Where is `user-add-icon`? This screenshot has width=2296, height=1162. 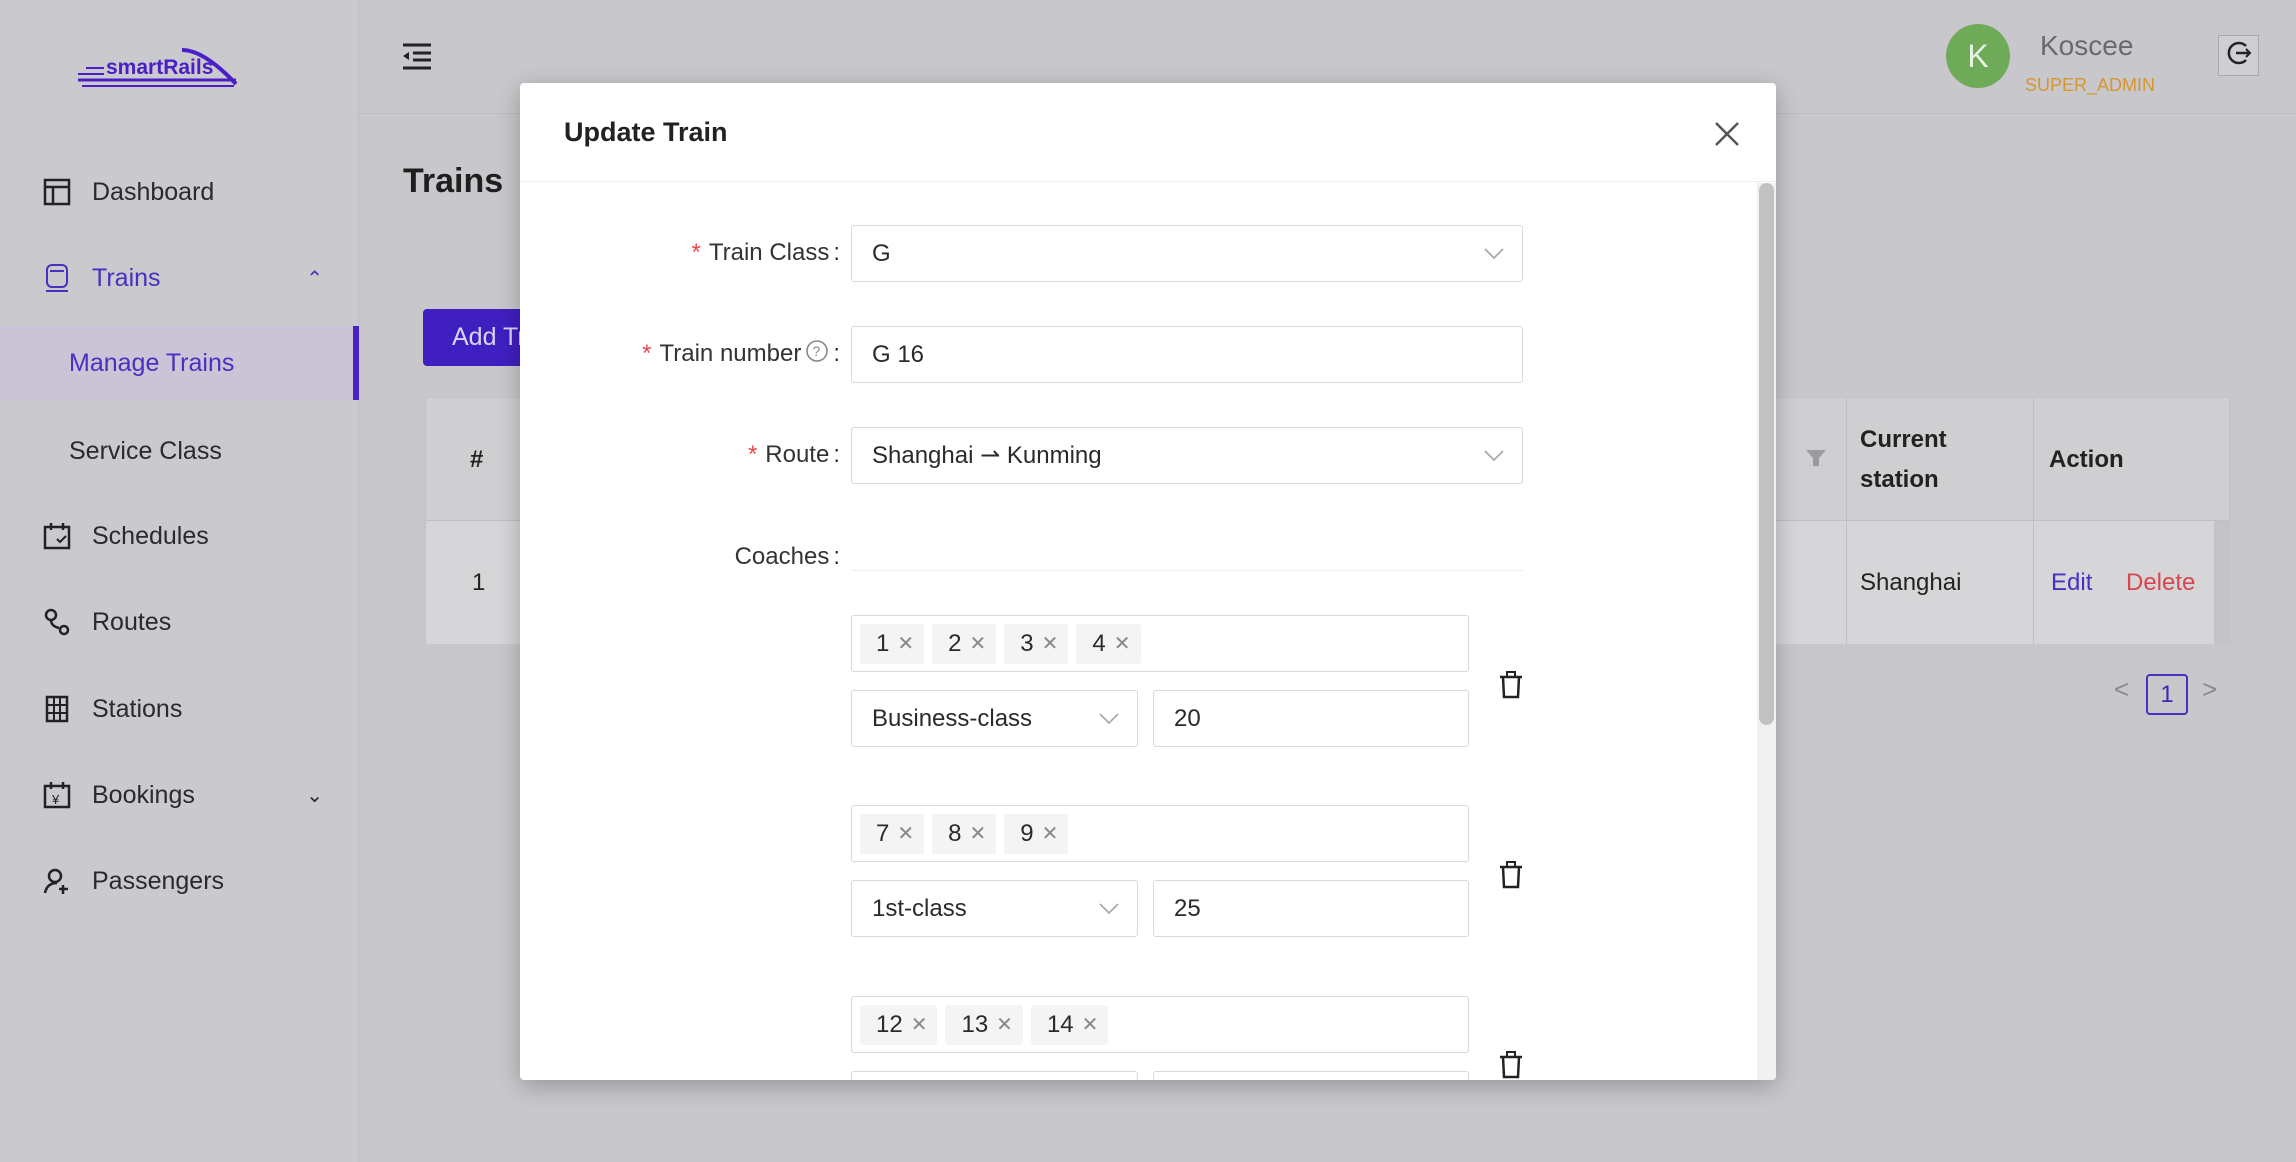
user-add-icon is located at coordinates (57, 881).